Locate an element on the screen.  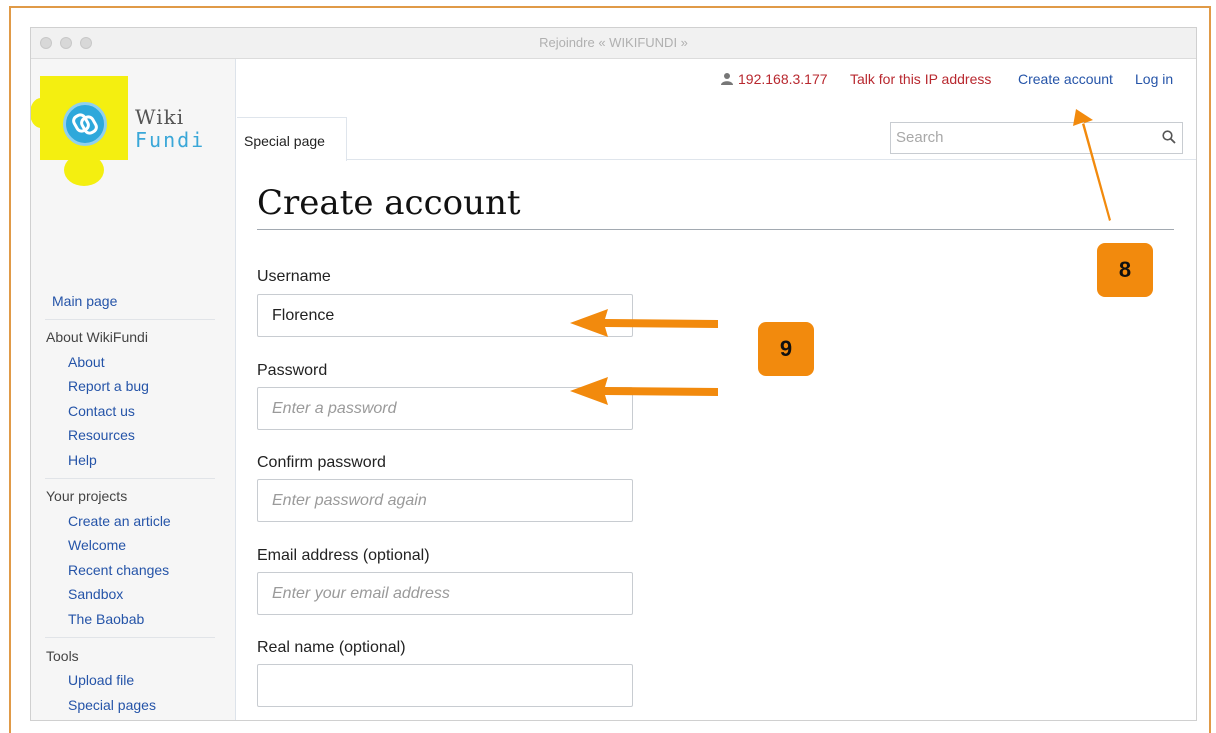
arrow-to-password is located at coordinates (644, 391).